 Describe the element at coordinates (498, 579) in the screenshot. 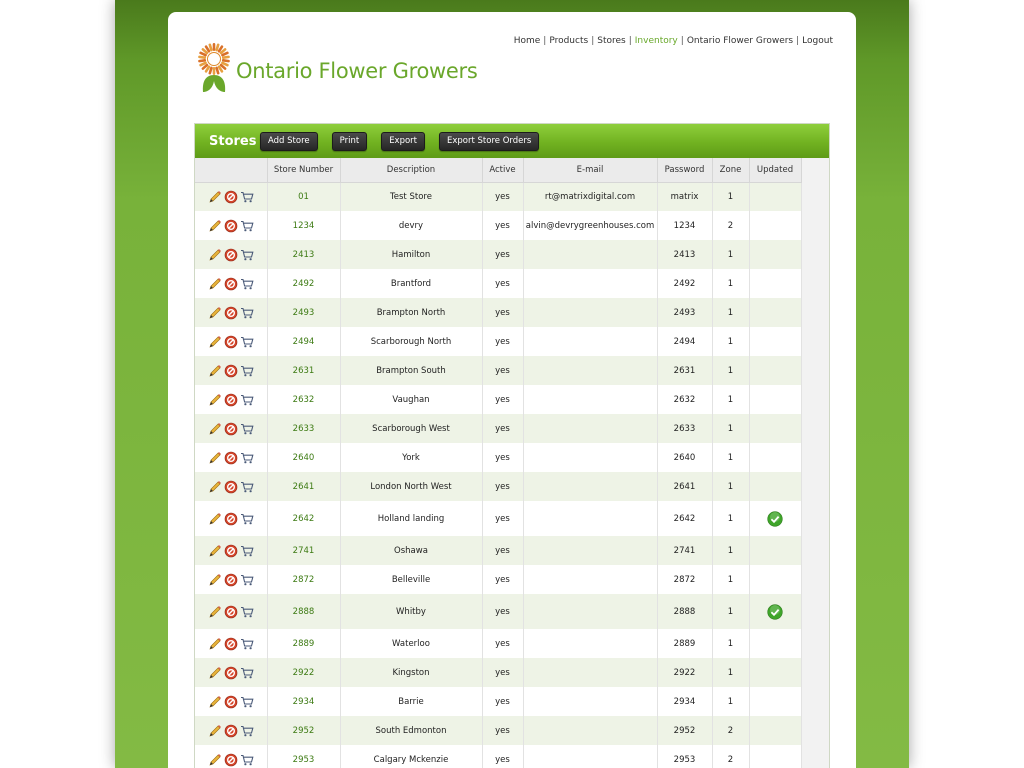

I see `table-row: 2872 Belleville yes 2872 1` at that location.